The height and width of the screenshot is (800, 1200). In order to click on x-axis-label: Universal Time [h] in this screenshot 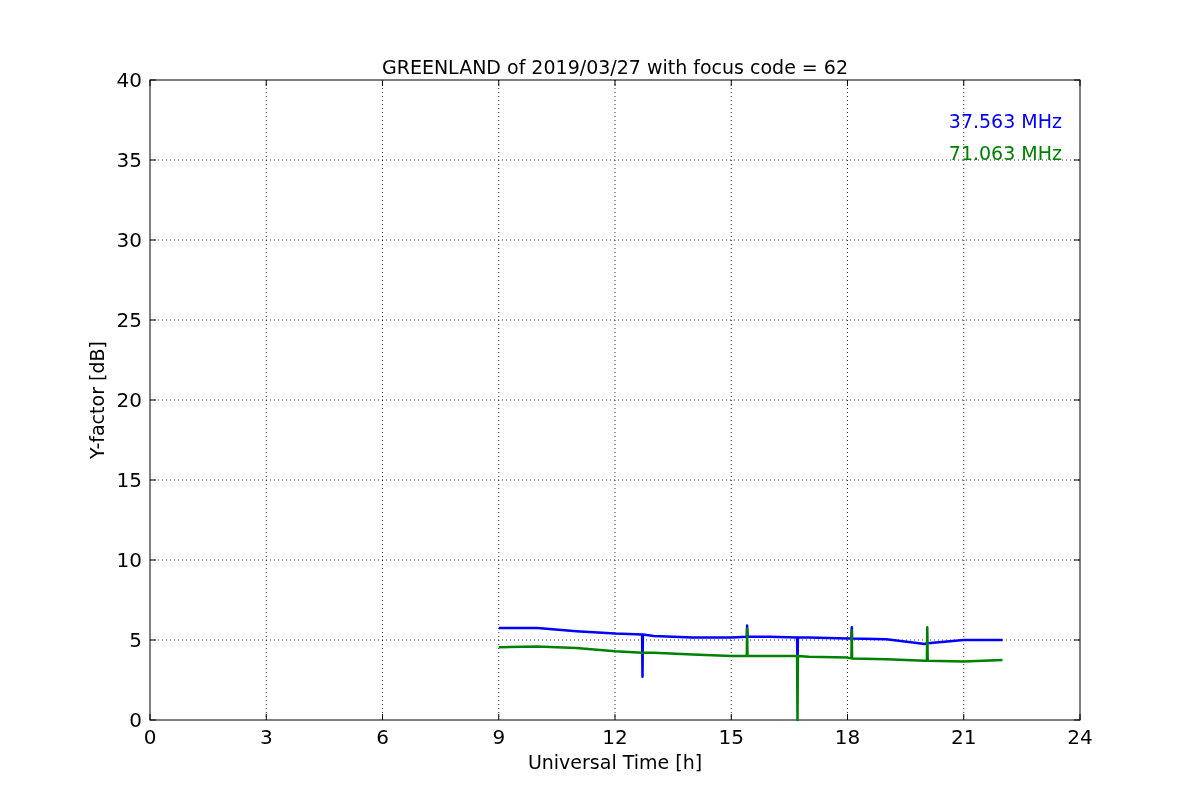, I will do `click(615, 762)`.